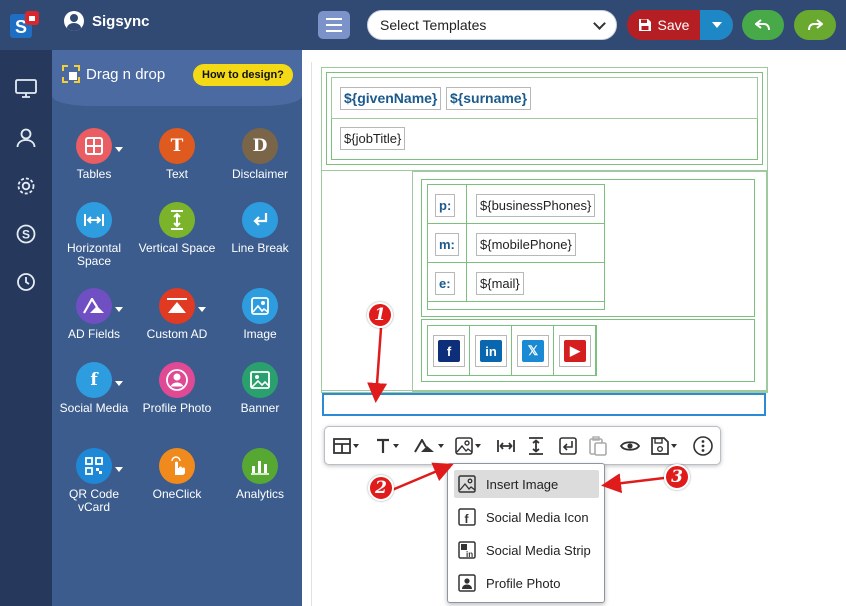 This screenshot has height=606, width=846. I want to click on menu-item-insert-image: Insert Image, so click(526, 484).